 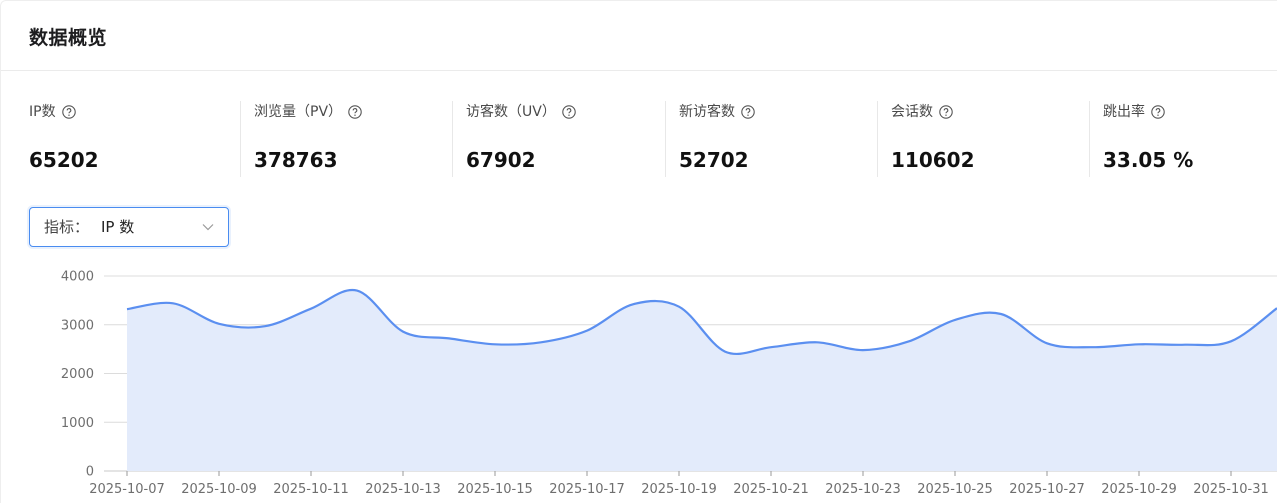 What do you see at coordinates (311, 489) in the screenshot?
I see `x-tick-label: 2025-10-11` at bounding box center [311, 489].